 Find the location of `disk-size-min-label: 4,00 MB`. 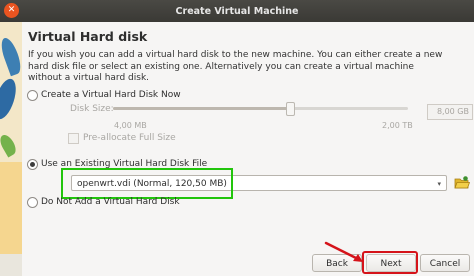

disk-size-min-label: 4,00 MB is located at coordinates (130, 125).